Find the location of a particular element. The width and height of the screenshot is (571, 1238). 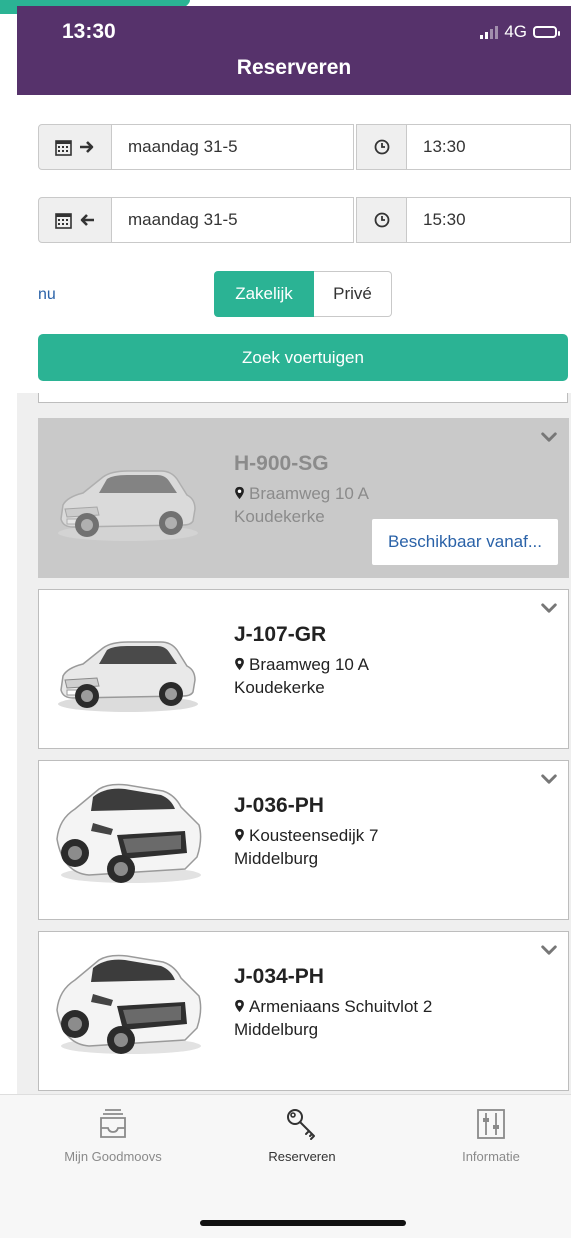

tab-informatie: Informatie is located at coordinates (483, 1135).